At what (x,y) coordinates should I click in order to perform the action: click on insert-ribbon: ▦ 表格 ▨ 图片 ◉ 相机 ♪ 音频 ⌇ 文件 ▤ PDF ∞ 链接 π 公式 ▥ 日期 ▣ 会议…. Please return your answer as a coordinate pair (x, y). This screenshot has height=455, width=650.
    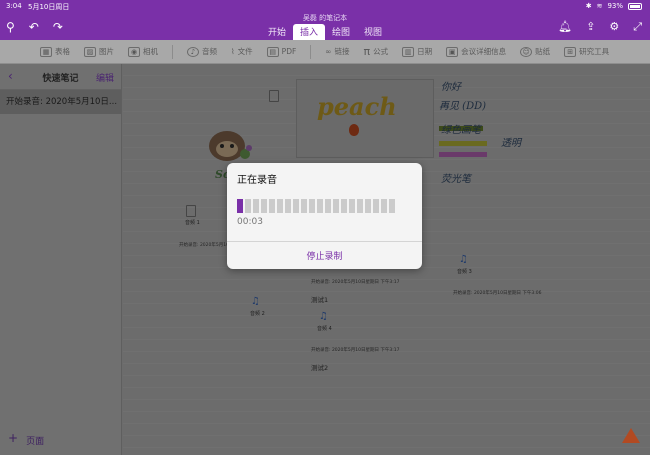
    Looking at the image, I should click on (325, 52).